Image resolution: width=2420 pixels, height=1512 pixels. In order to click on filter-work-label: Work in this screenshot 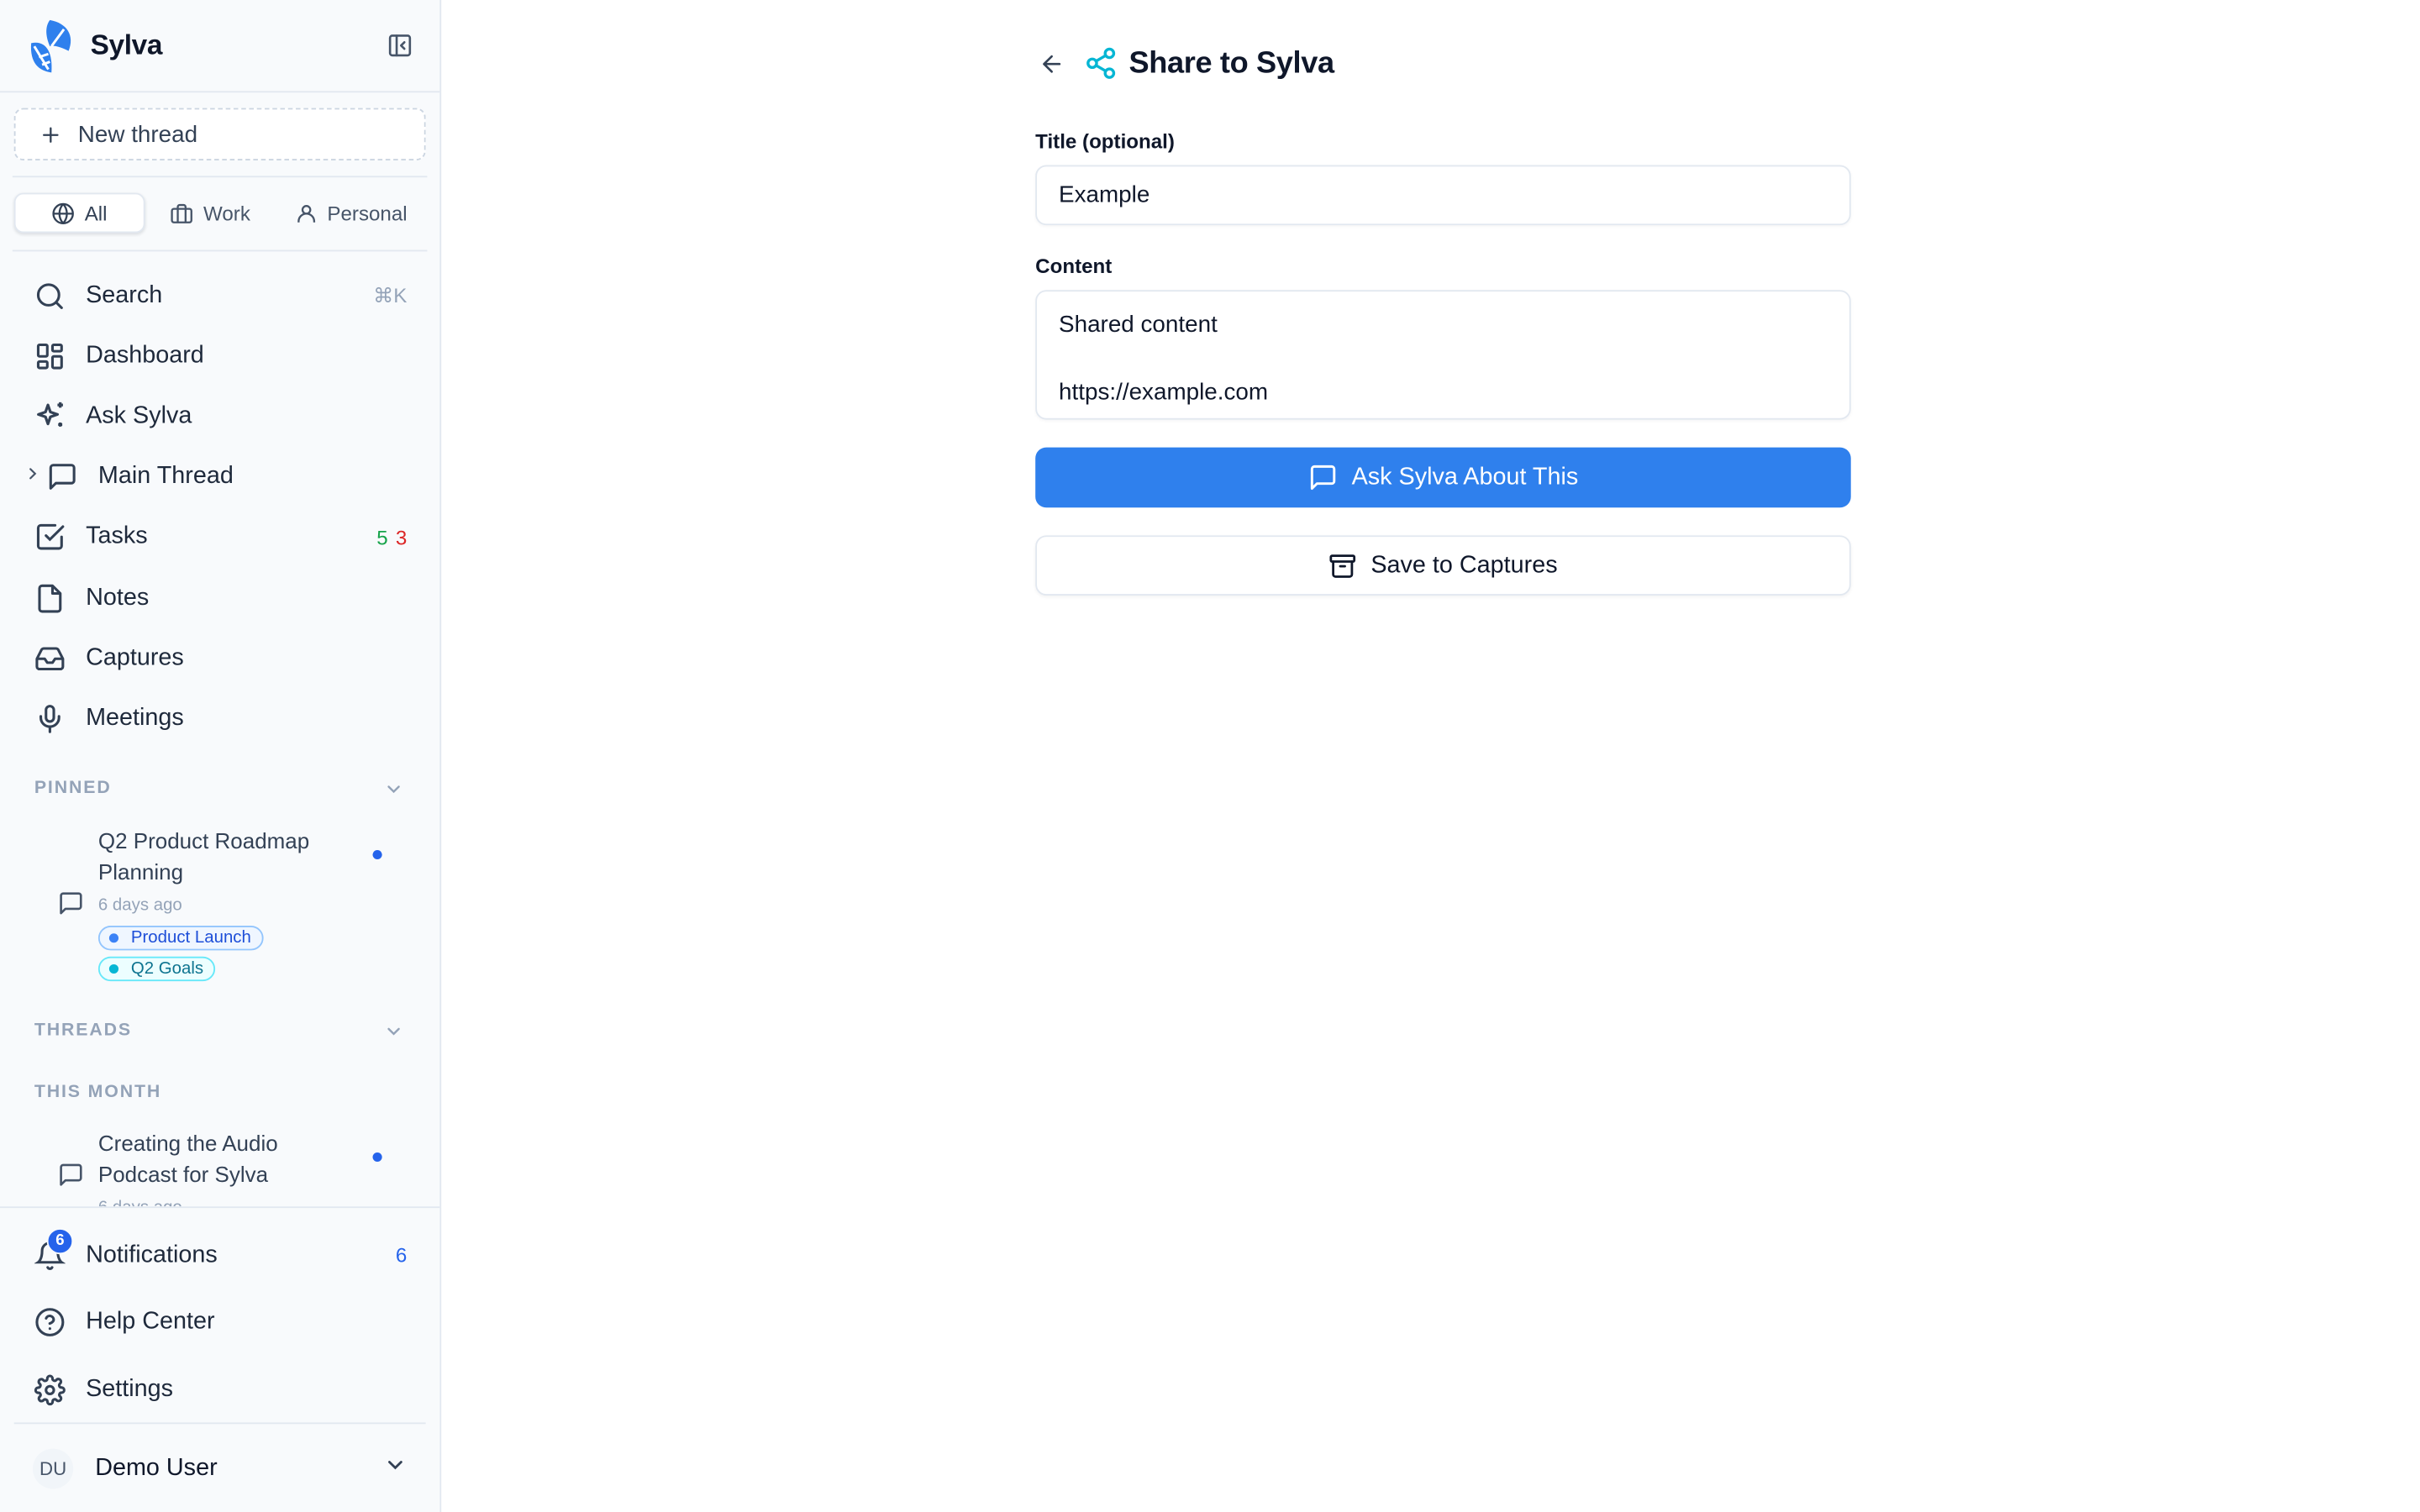, I will do `click(226, 213)`.